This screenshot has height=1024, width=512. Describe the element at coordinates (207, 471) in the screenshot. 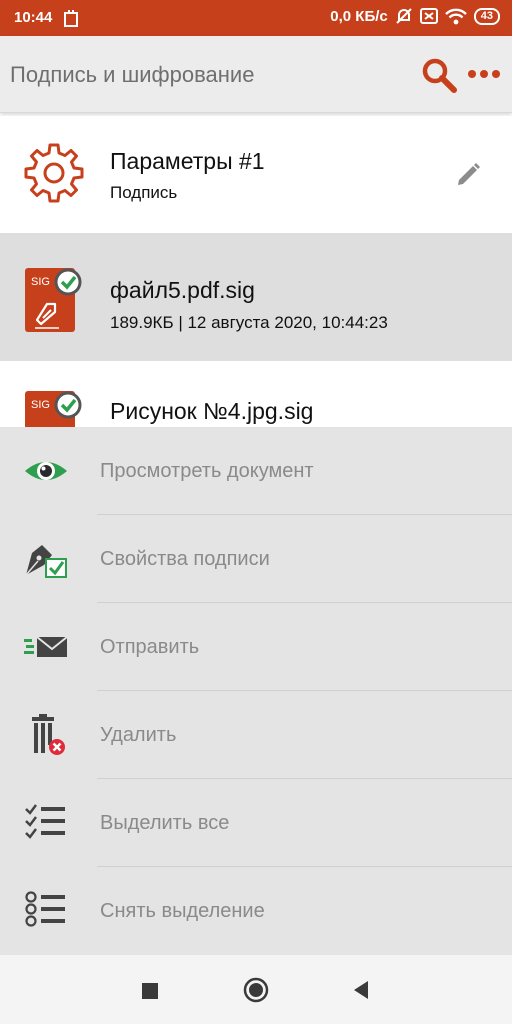

I see `menu-label: Просмотреть документ` at that location.